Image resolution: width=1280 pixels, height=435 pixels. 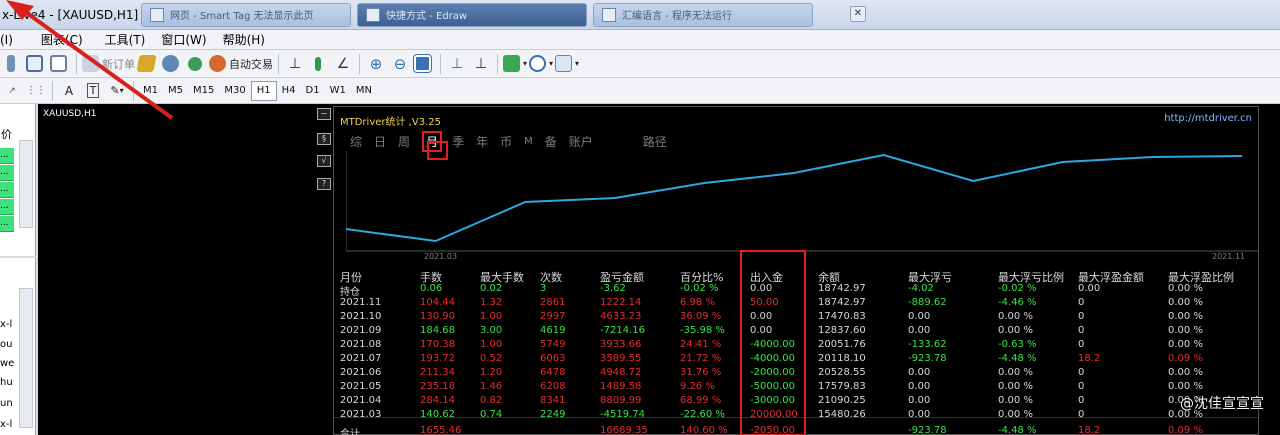 I want to click on table-cell: 2249, so click(x=553, y=414).